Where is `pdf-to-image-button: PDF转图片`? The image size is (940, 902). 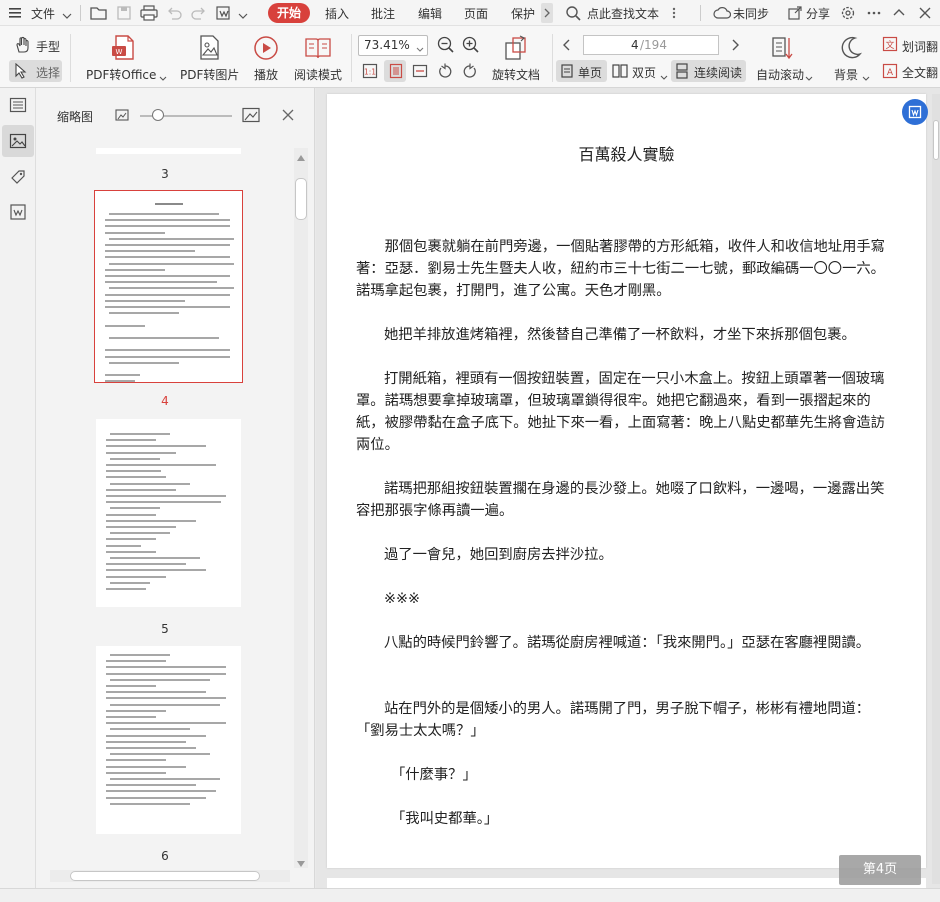
pdf-to-image-button: PDF转图片 is located at coordinates (209, 74).